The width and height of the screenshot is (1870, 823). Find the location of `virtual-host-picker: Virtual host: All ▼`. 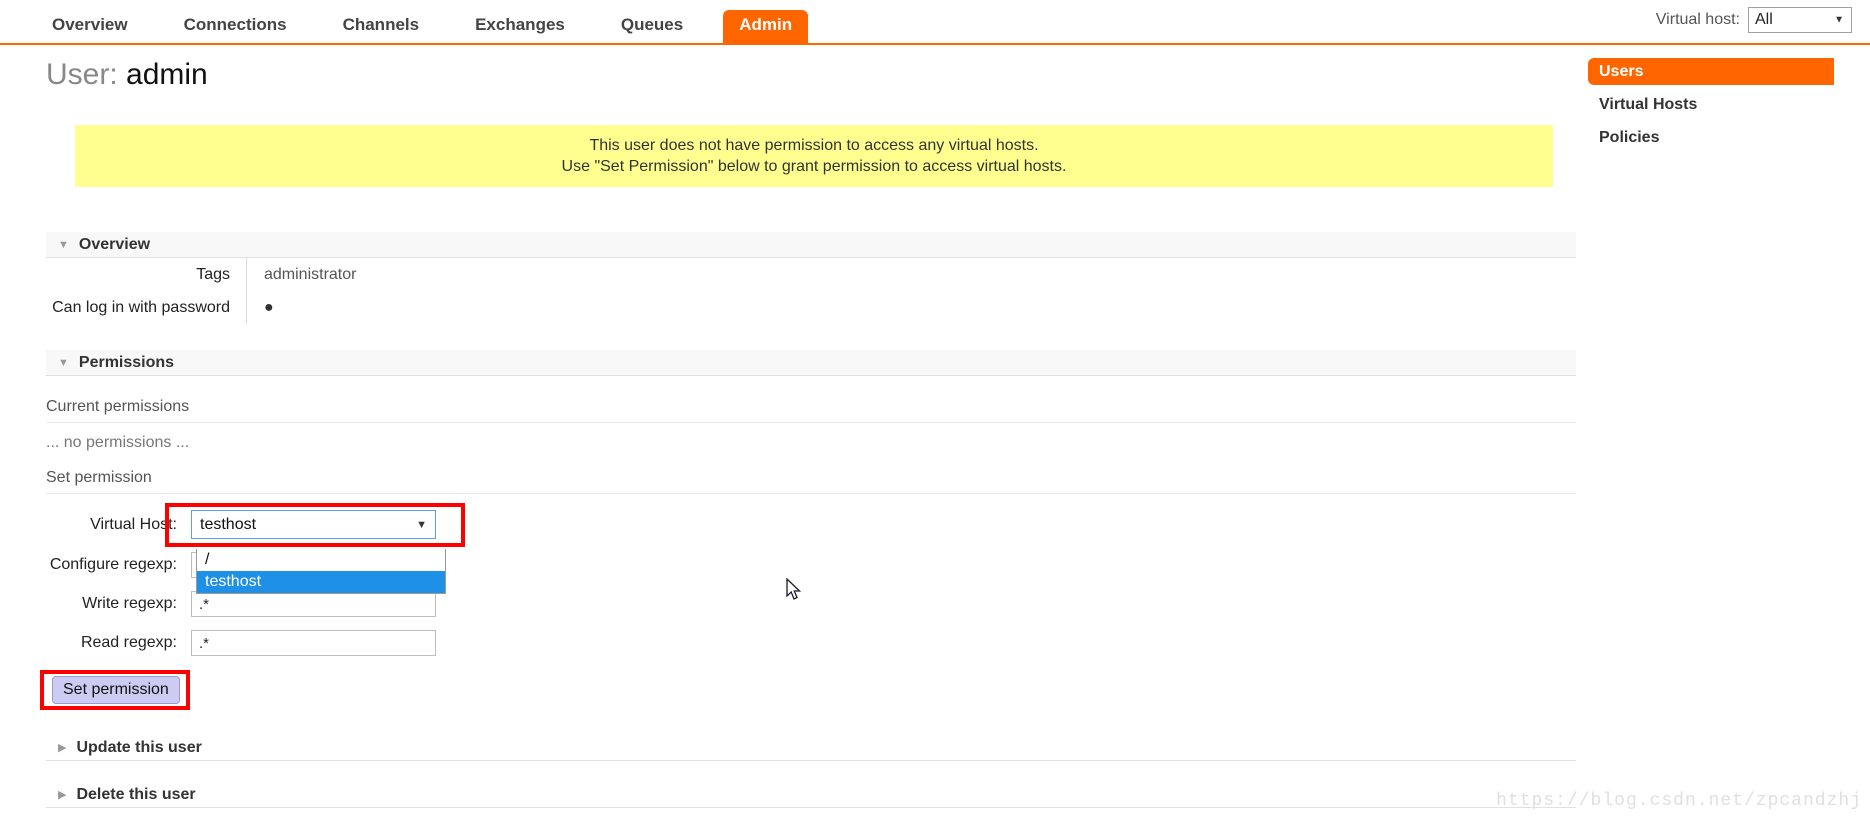

virtual-host-picker: Virtual host: All ▼ is located at coordinates (1754, 20).